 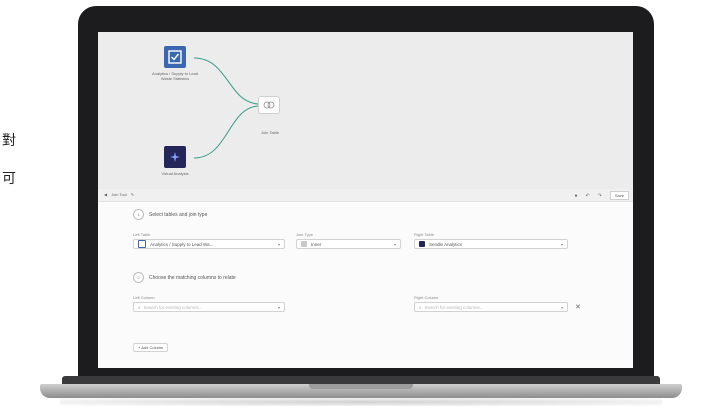 I want to click on edit-icon: ✎, so click(x=132, y=194).